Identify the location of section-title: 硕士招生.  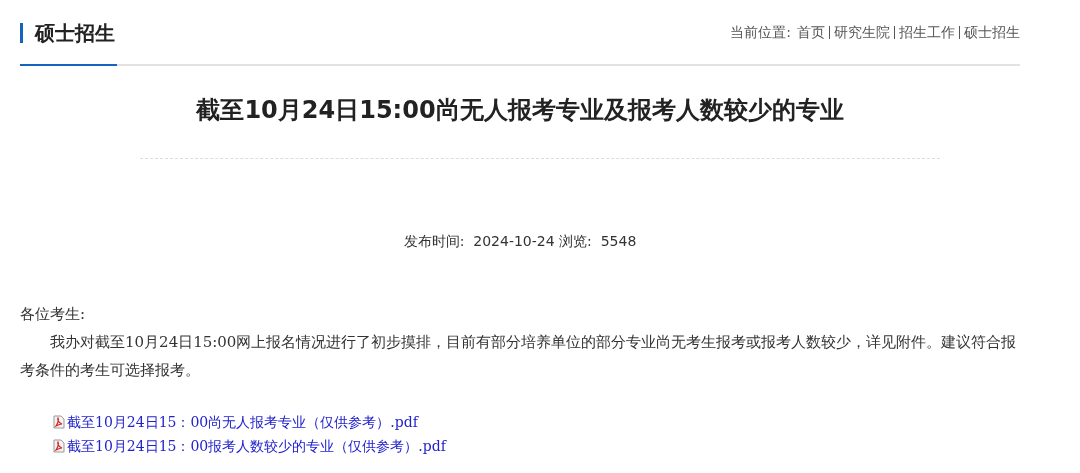
(68, 34).